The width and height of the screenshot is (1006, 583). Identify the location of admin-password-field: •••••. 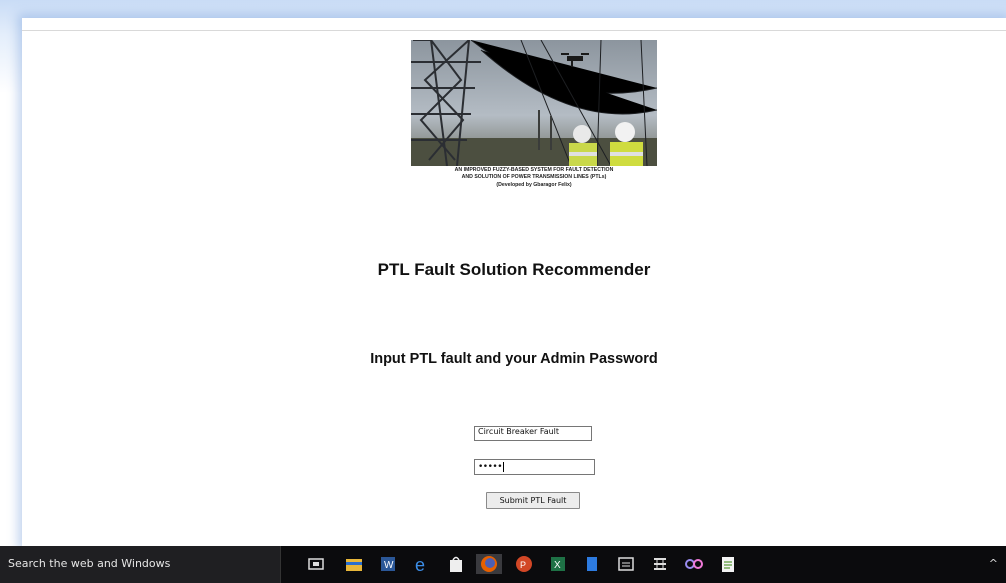
(534, 467).